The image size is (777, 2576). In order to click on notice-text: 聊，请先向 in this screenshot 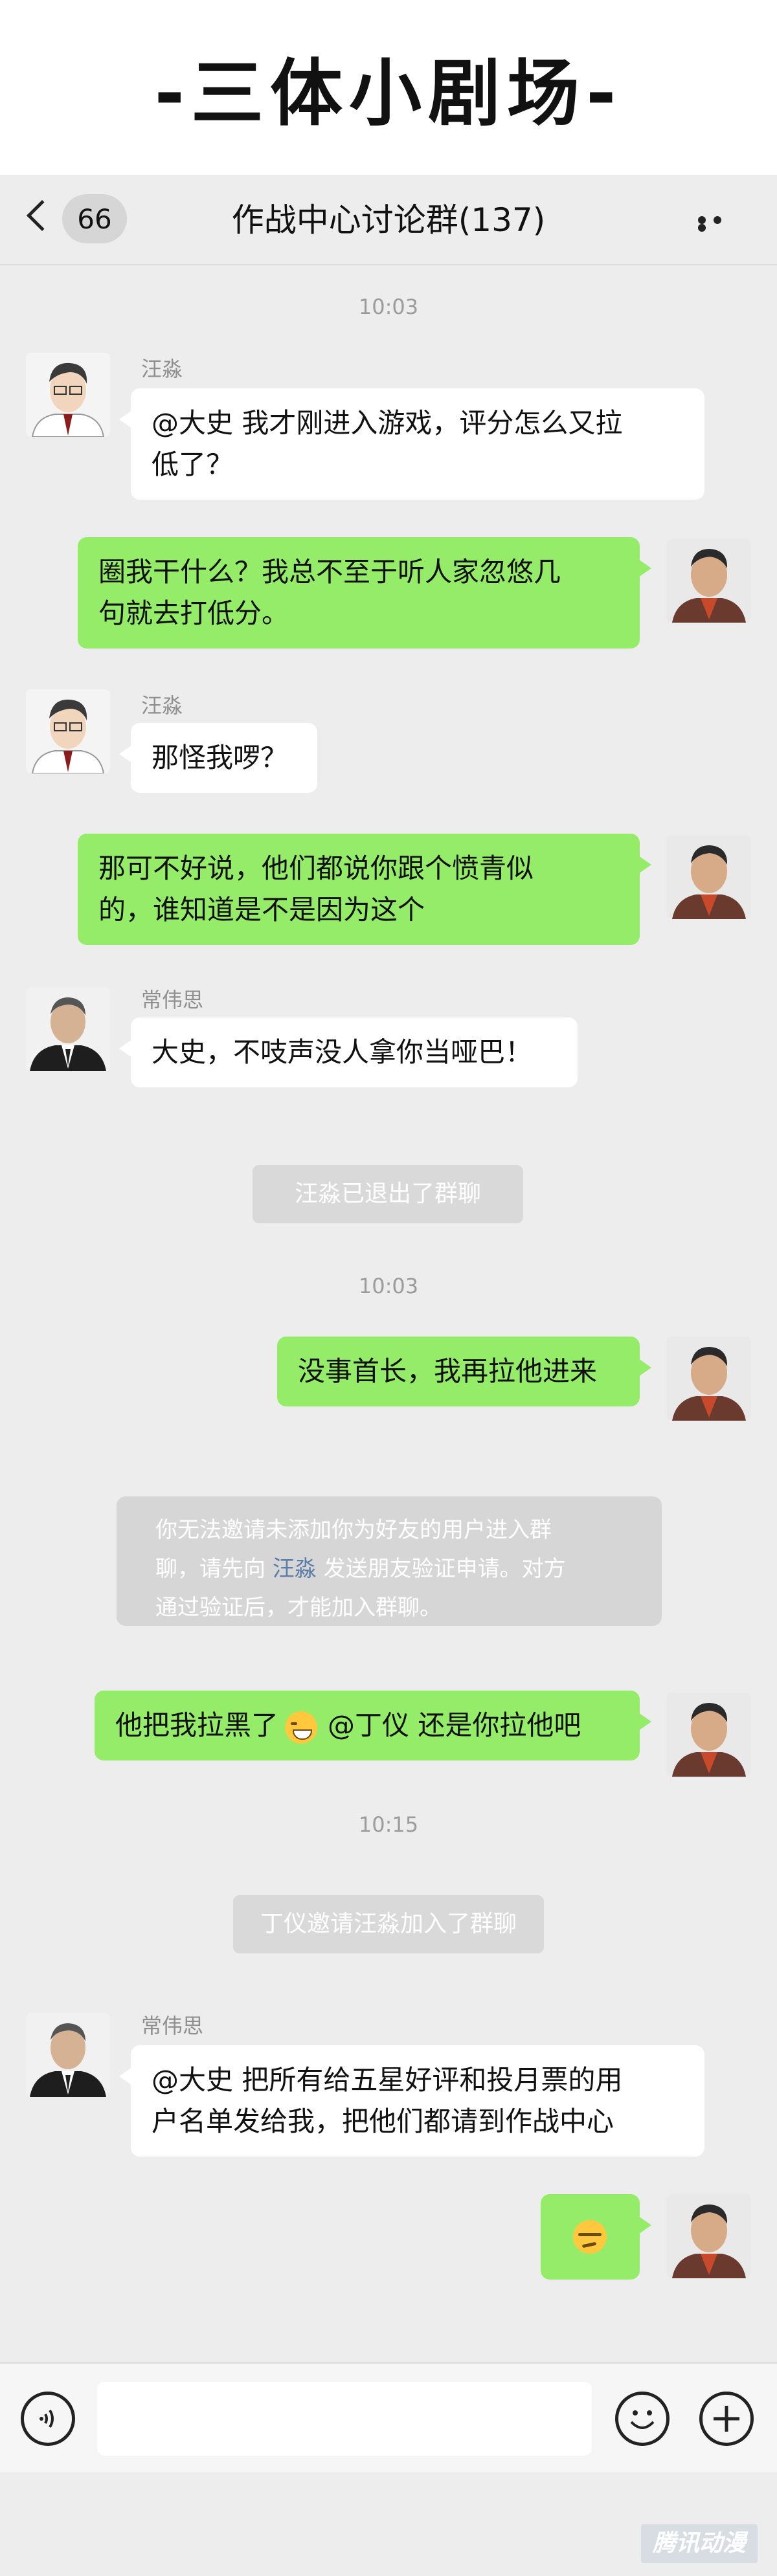, I will do `click(210, 1569)`.